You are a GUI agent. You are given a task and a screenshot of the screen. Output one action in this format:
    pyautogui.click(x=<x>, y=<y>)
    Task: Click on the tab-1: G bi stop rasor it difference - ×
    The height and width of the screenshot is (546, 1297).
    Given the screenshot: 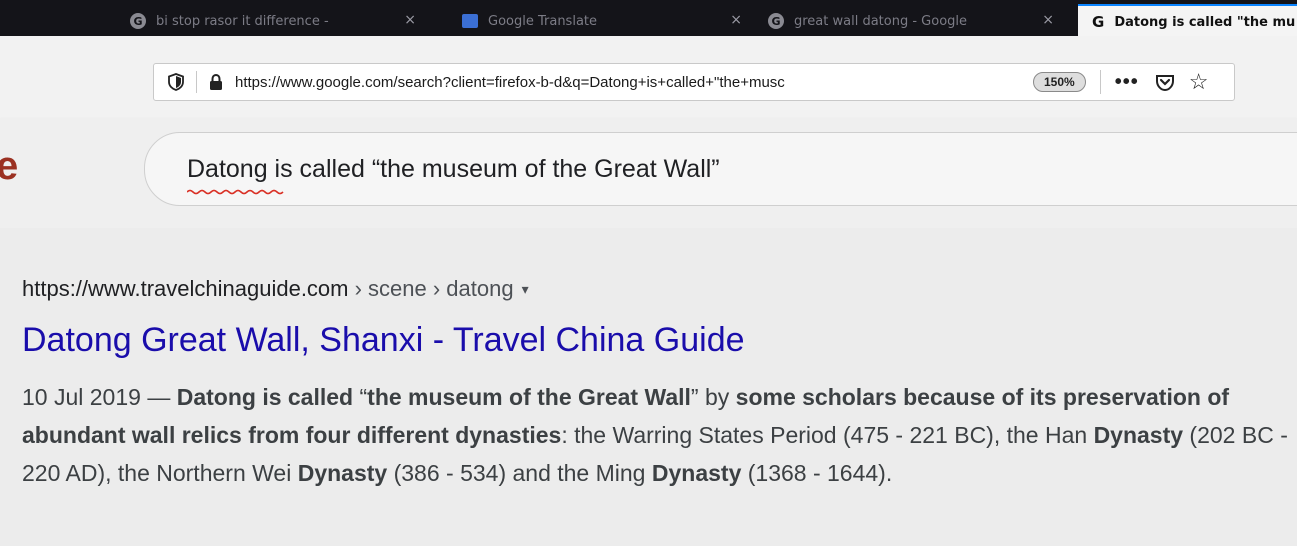 What is the action you would take?
    pyautogui.click(x=280, y=21)
    